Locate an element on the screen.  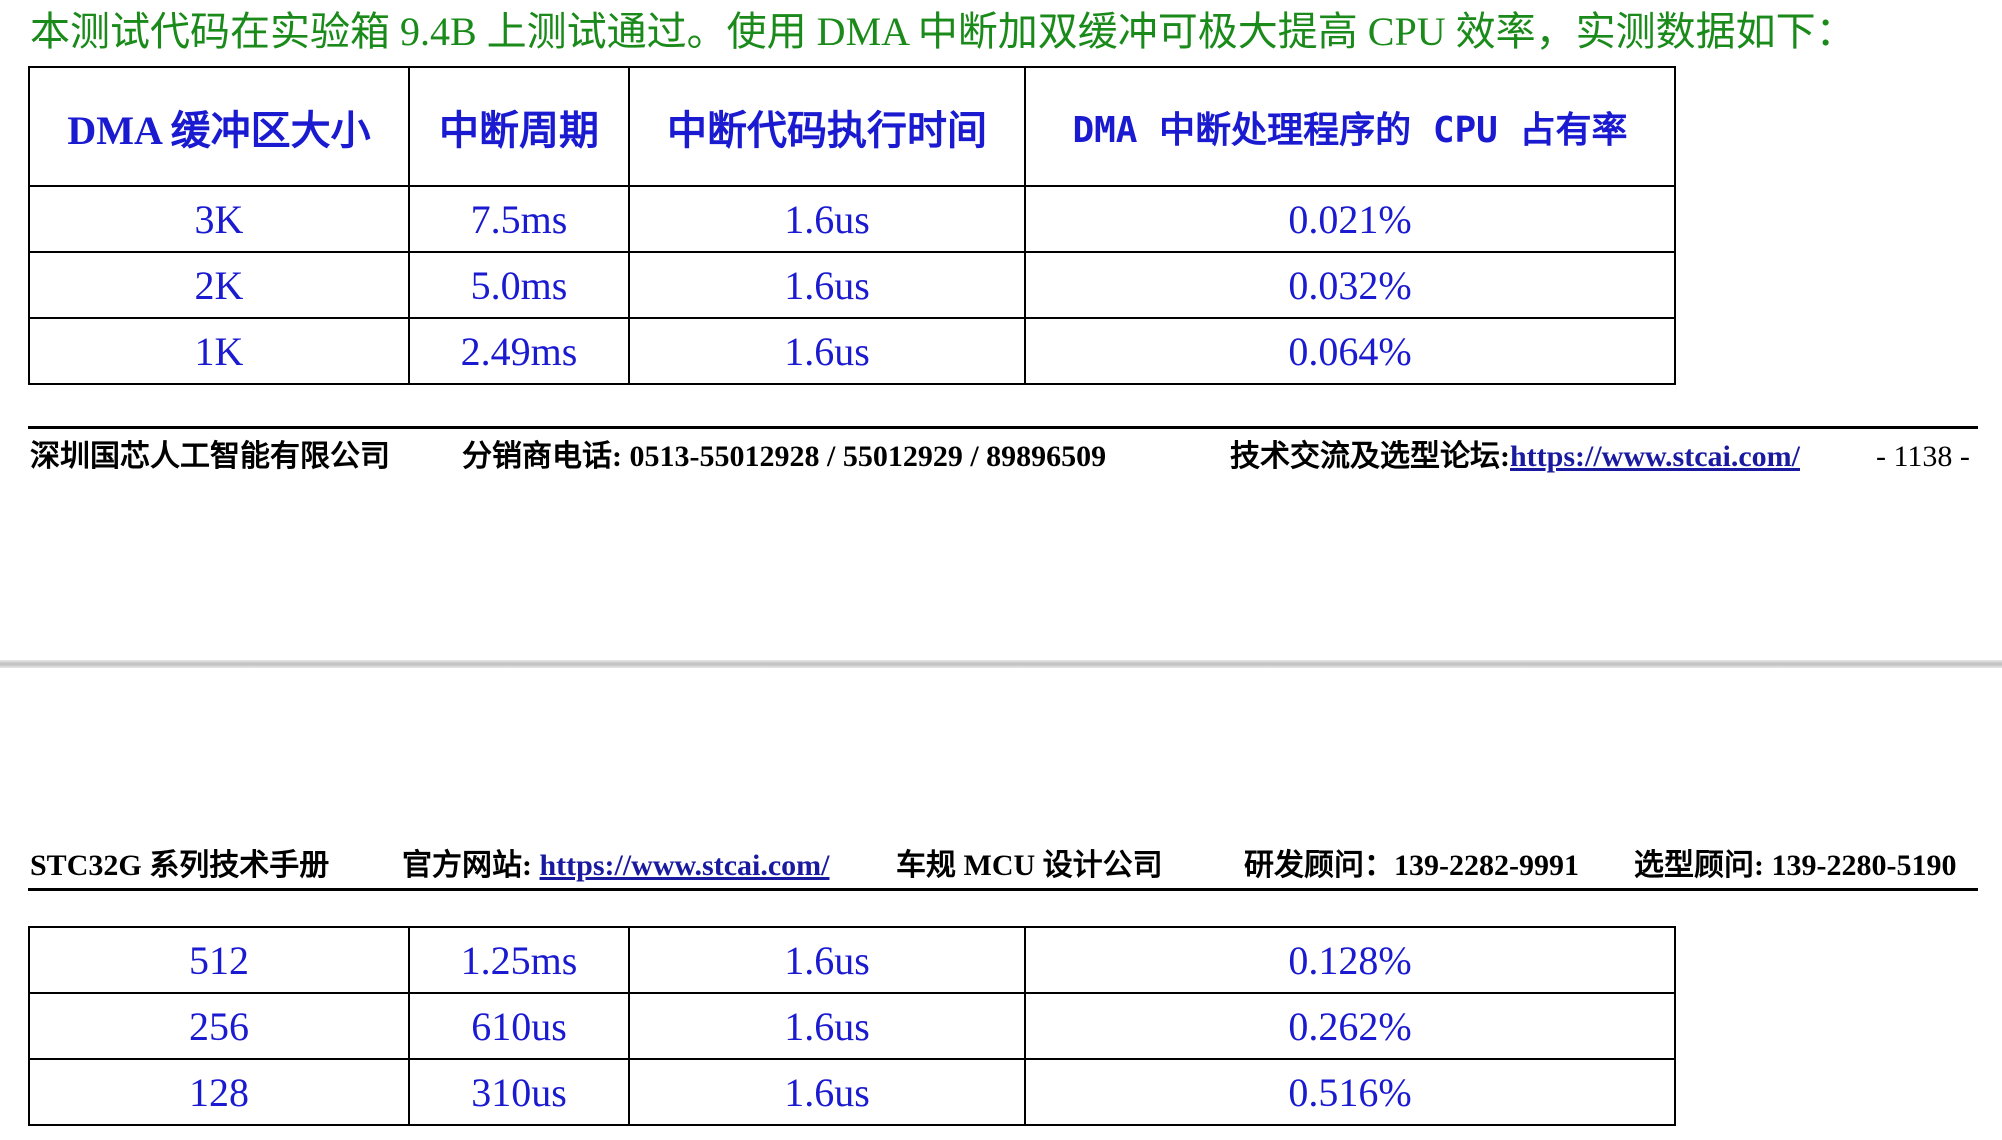
table-row: 256 610us 1.6us 0.262% is located at coordinates (852, 1026).